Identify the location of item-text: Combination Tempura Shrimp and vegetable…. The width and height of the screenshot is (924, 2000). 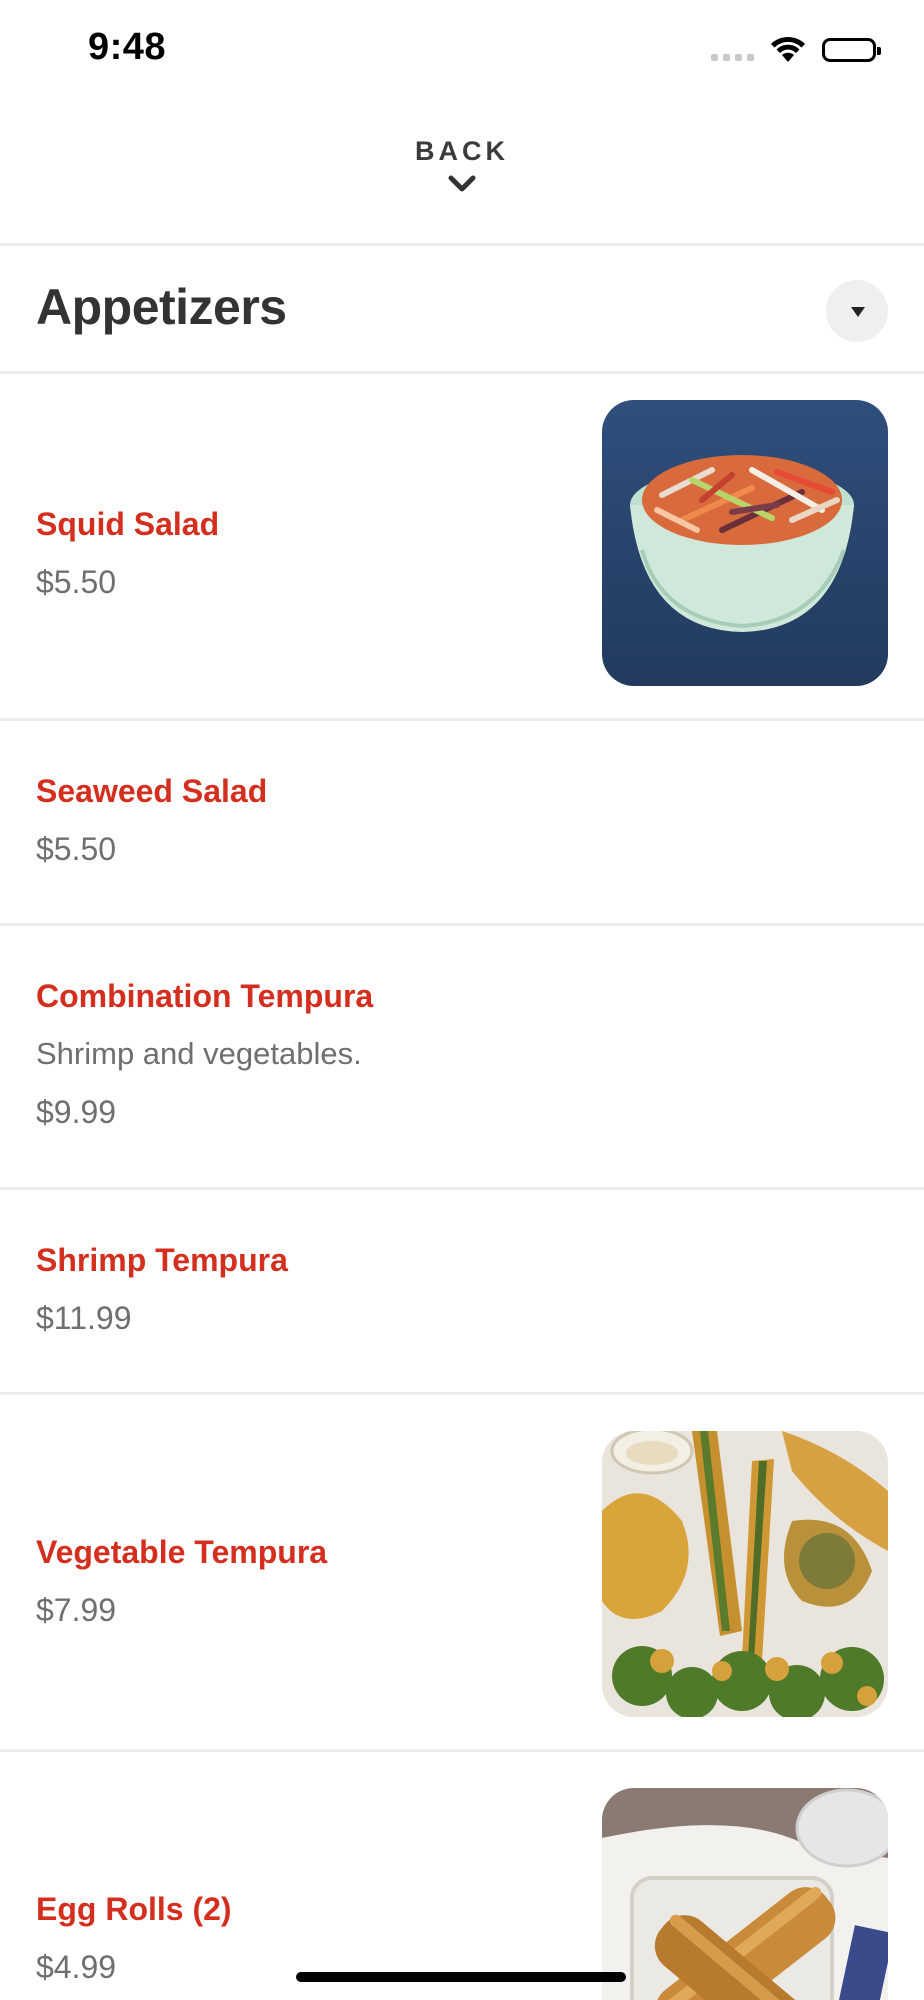
(306, 1054).